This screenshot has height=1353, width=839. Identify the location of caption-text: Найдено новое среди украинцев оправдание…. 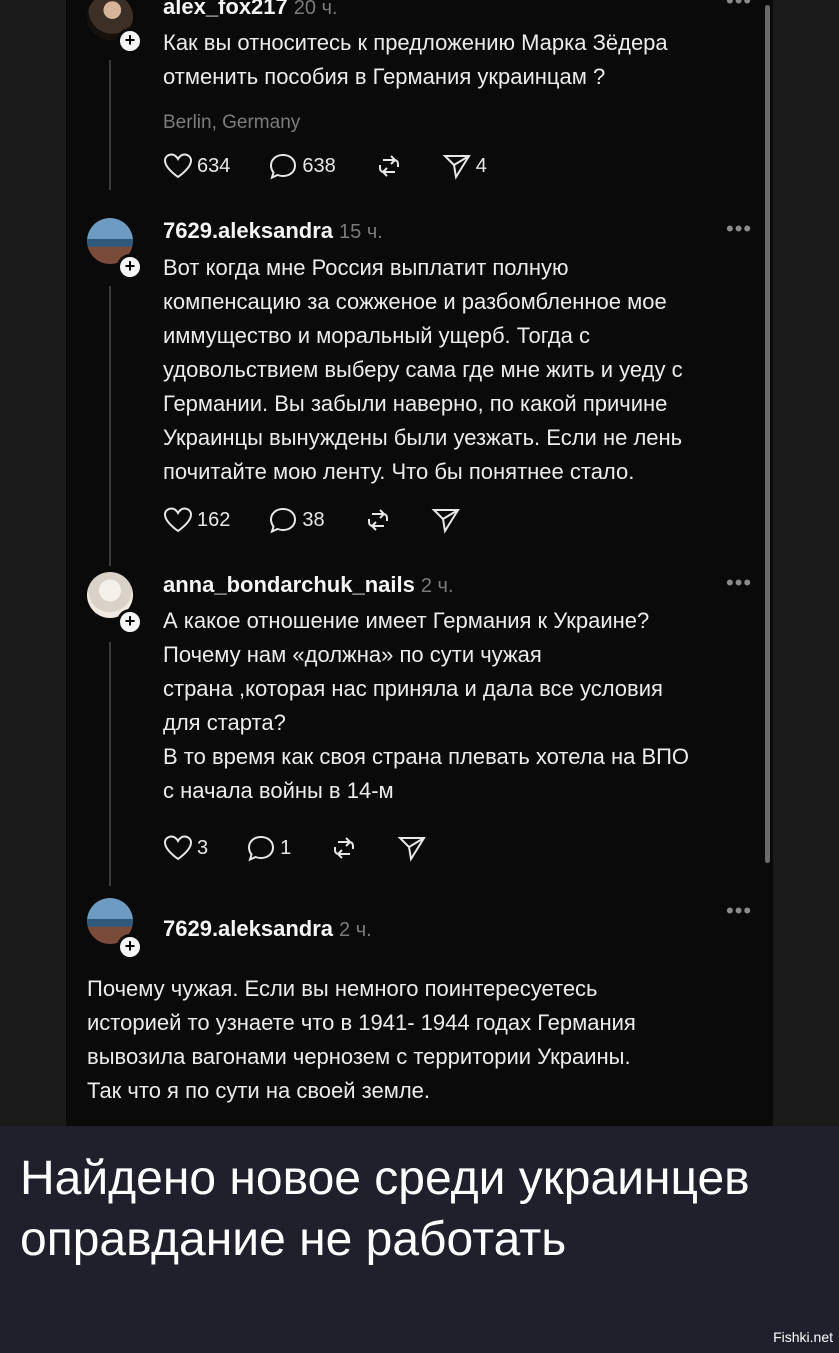
(385, 1209).